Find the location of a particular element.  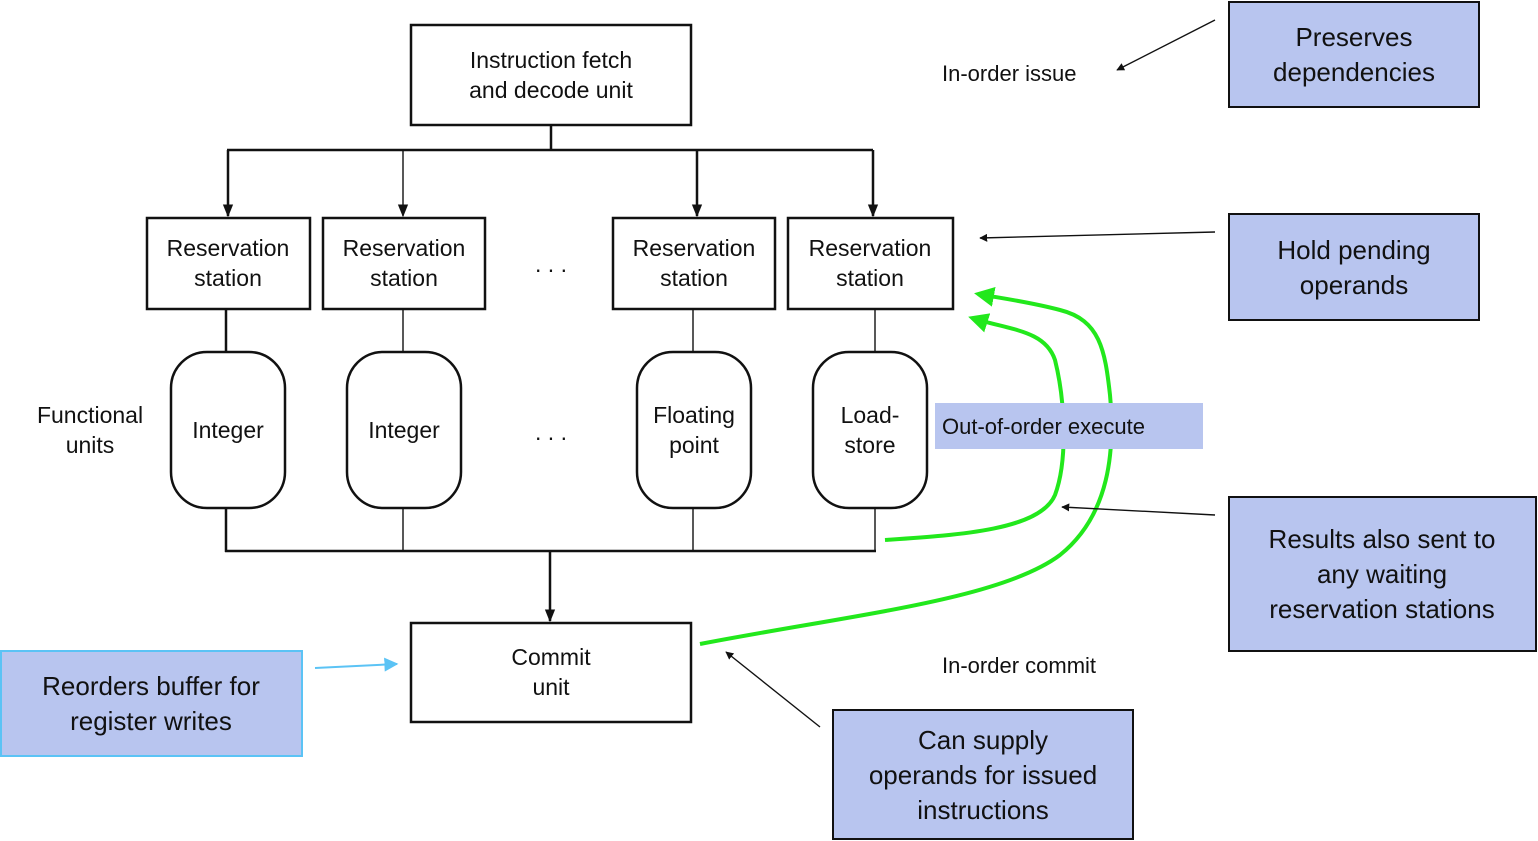

rs3-label-line2: station is located at coordinates (694, 278).